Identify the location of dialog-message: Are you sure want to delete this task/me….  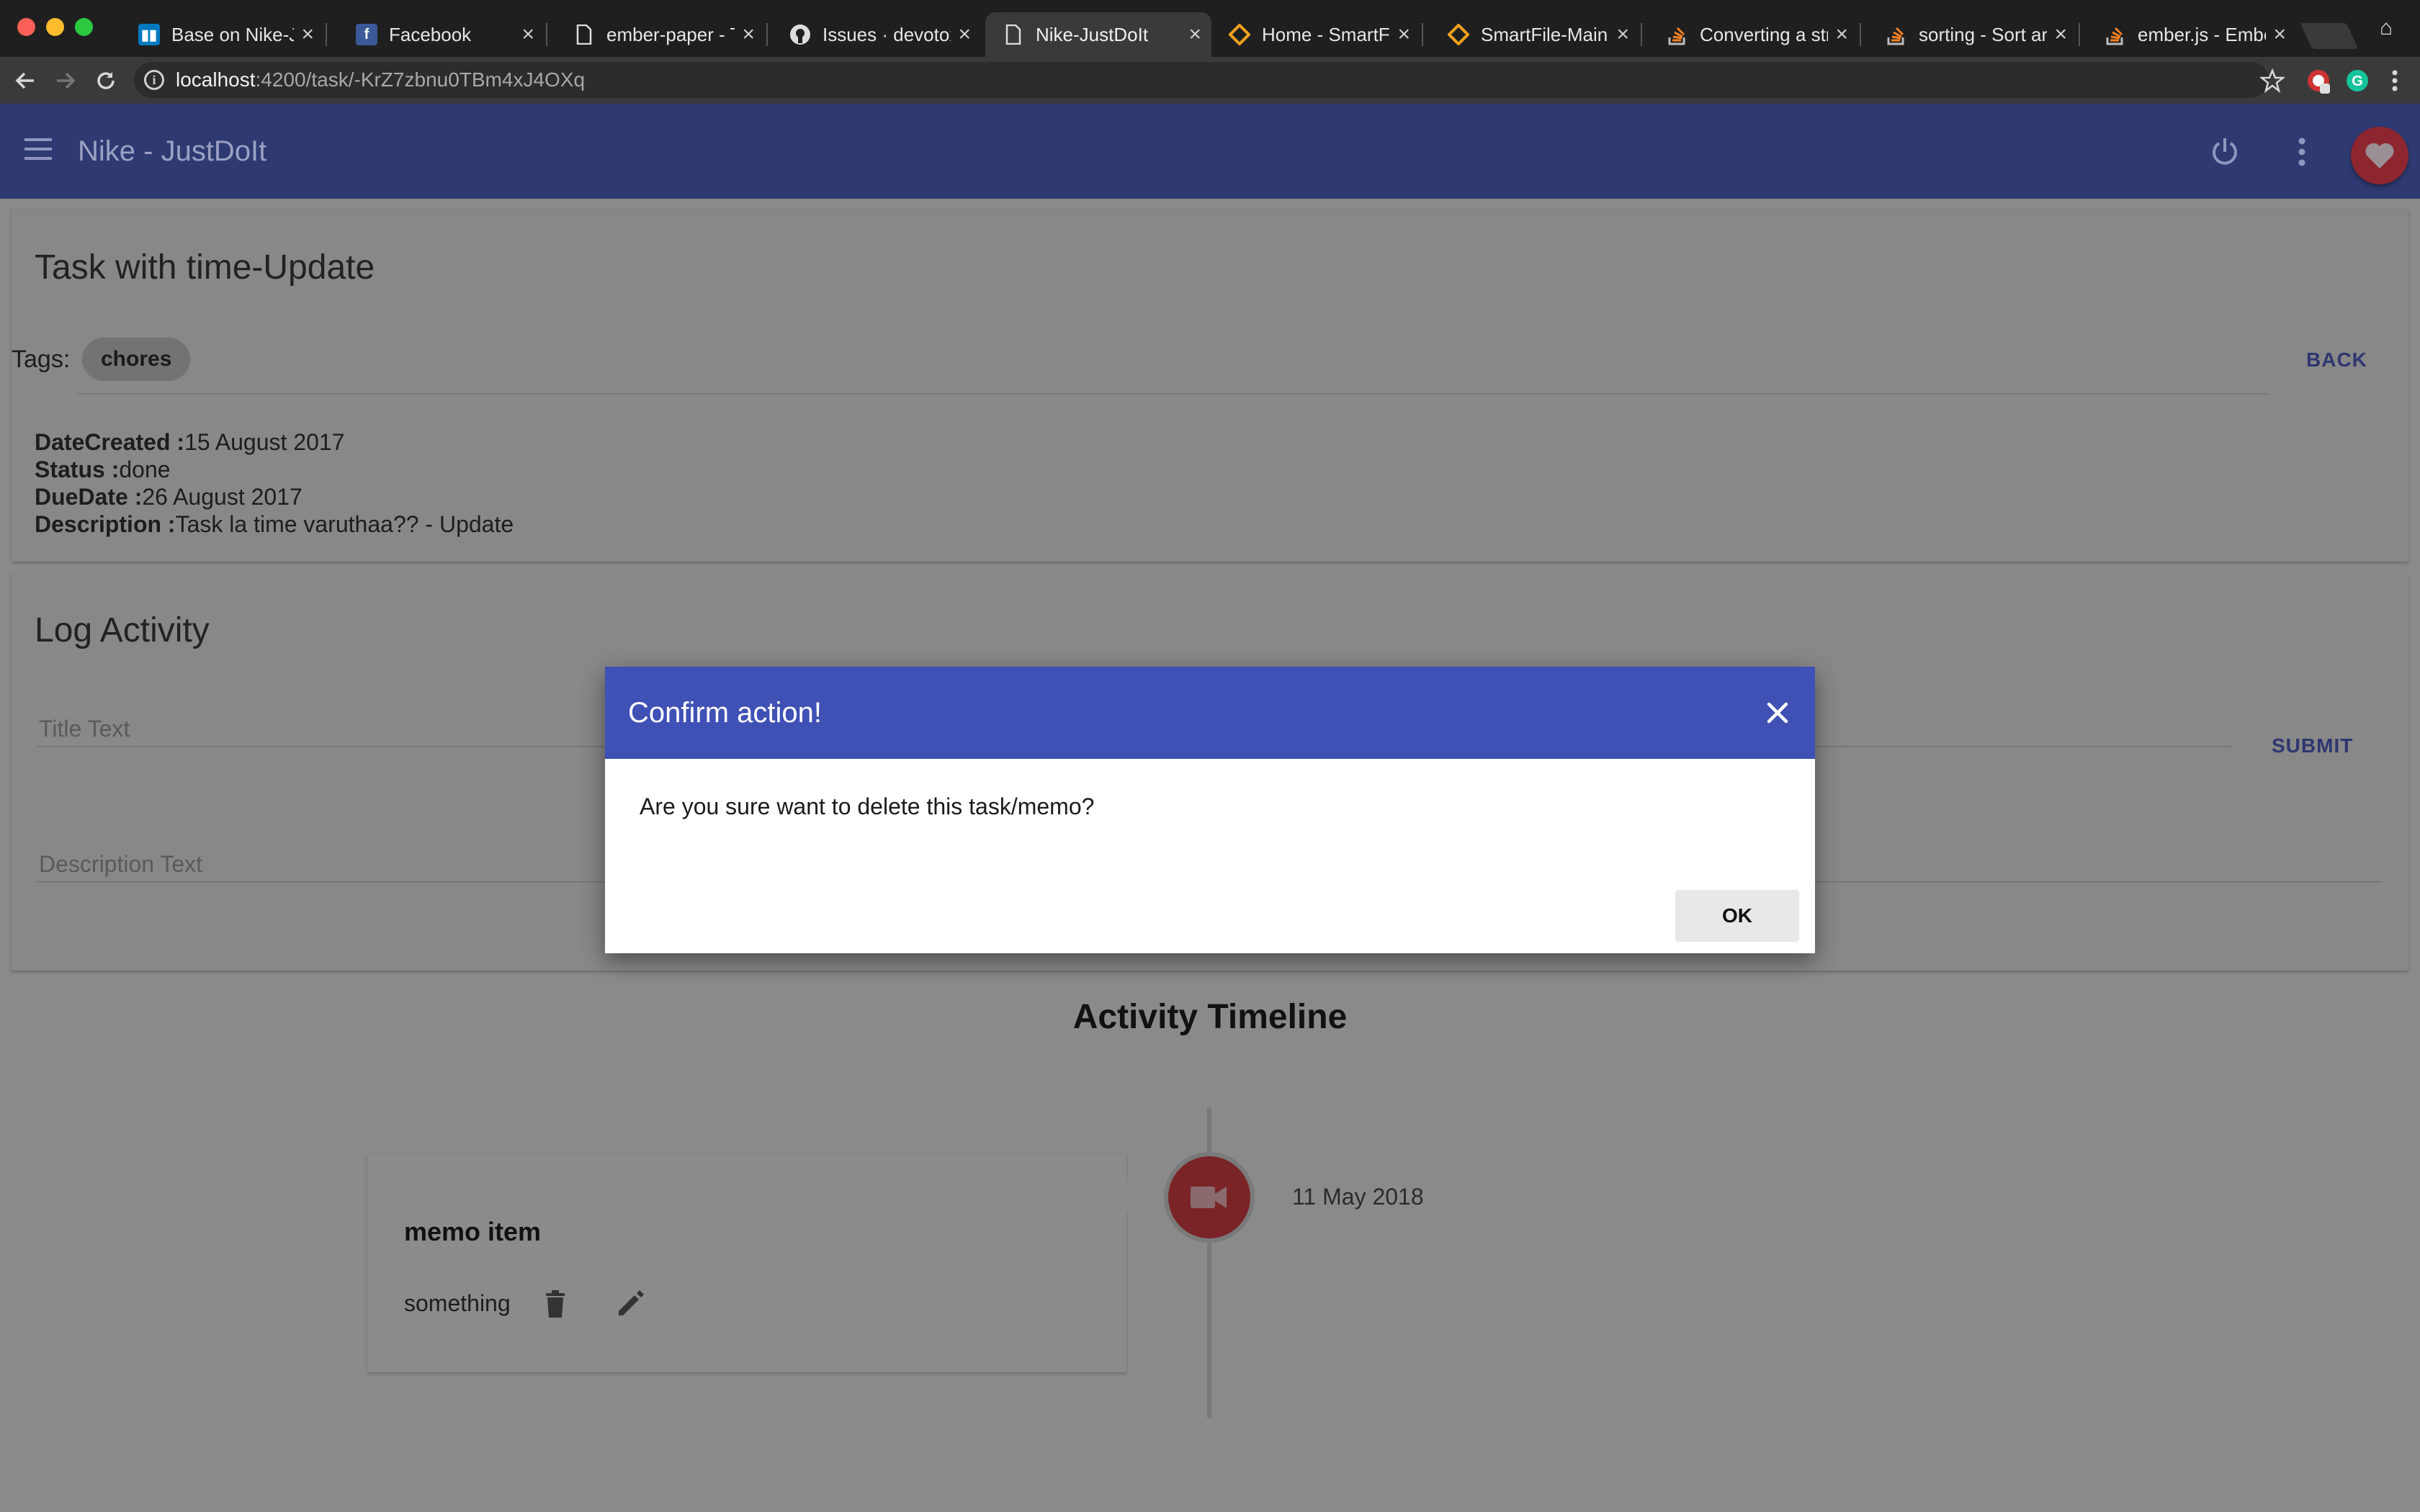
(867, 806).